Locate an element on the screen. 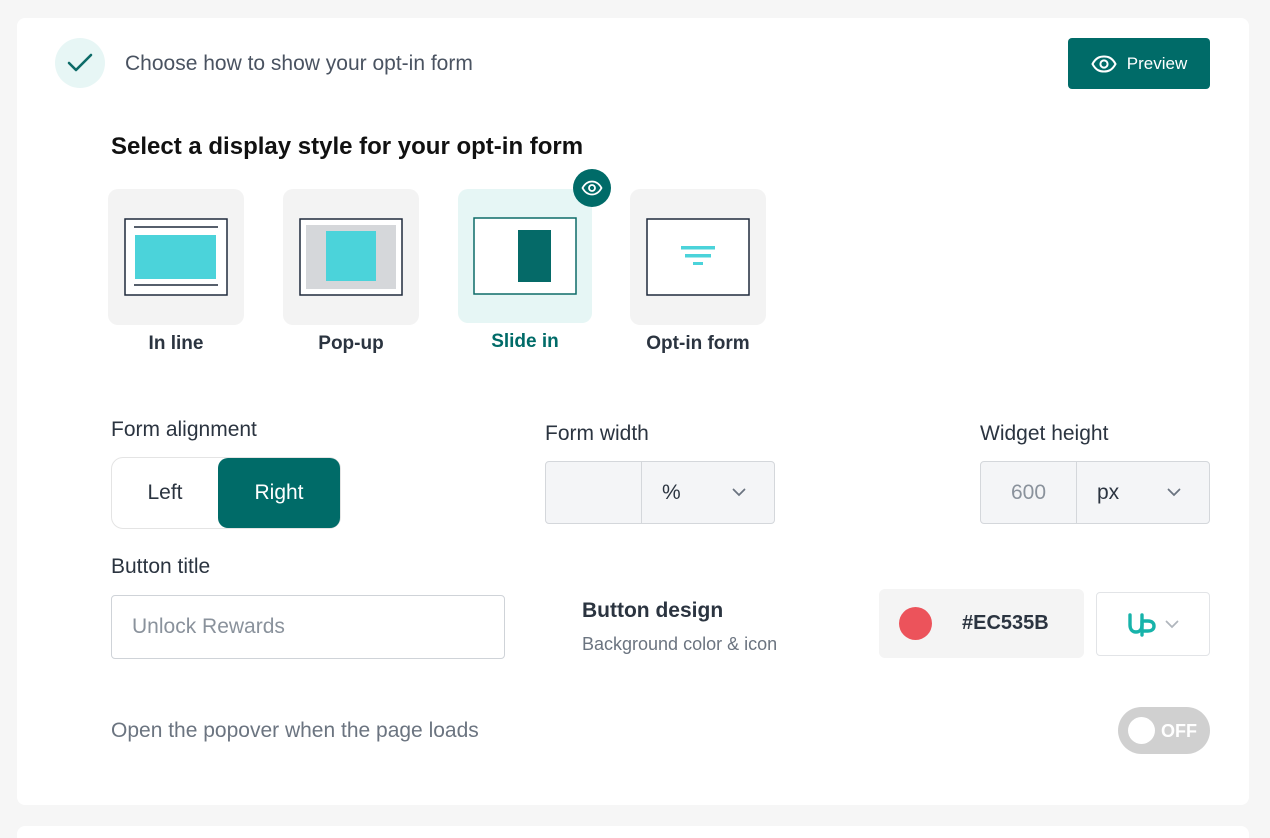  popup-layout-icon is located at coordinates (351, 257).